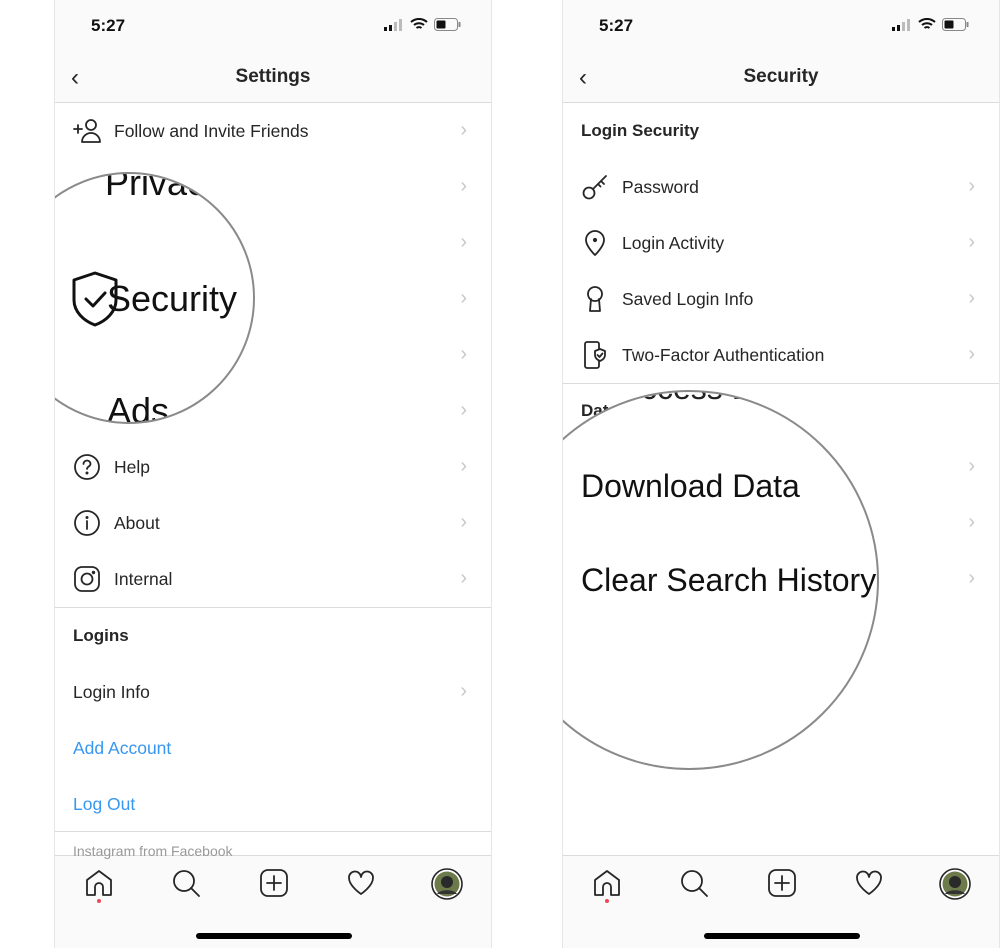 The image size is (1000, 948). I want to click on log-out-link: Log Out, so click(273, 804).